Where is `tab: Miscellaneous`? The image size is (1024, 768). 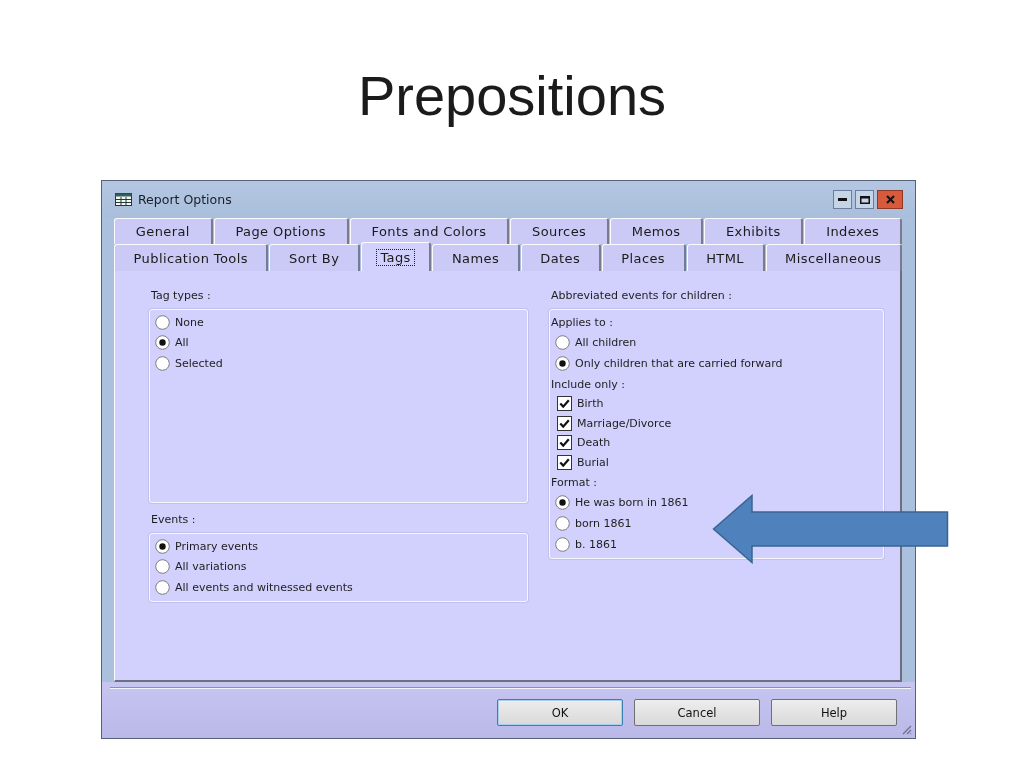
tab: Miscellaneous is located at coordinates (834, 257).